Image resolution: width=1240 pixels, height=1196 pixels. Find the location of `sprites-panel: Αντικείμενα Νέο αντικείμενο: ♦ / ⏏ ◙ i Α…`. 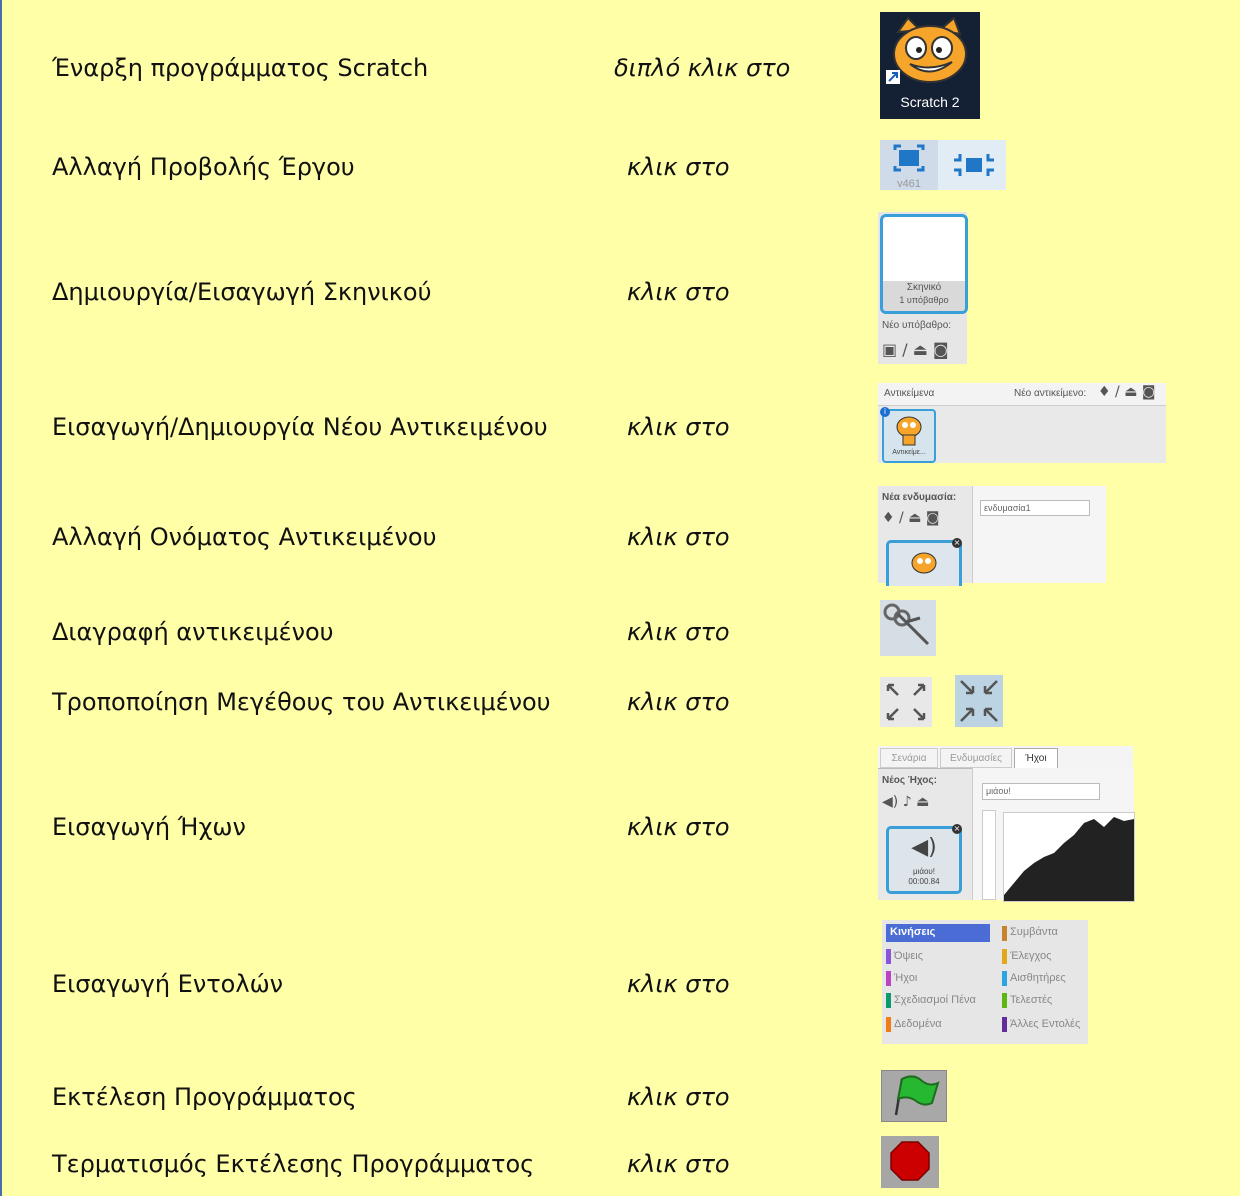

sprites-panel: Αντικείμενα Νέο αντικείμενο: ♦ / ⏏ ◙ i Α… is located at coordinates (1022, 423).